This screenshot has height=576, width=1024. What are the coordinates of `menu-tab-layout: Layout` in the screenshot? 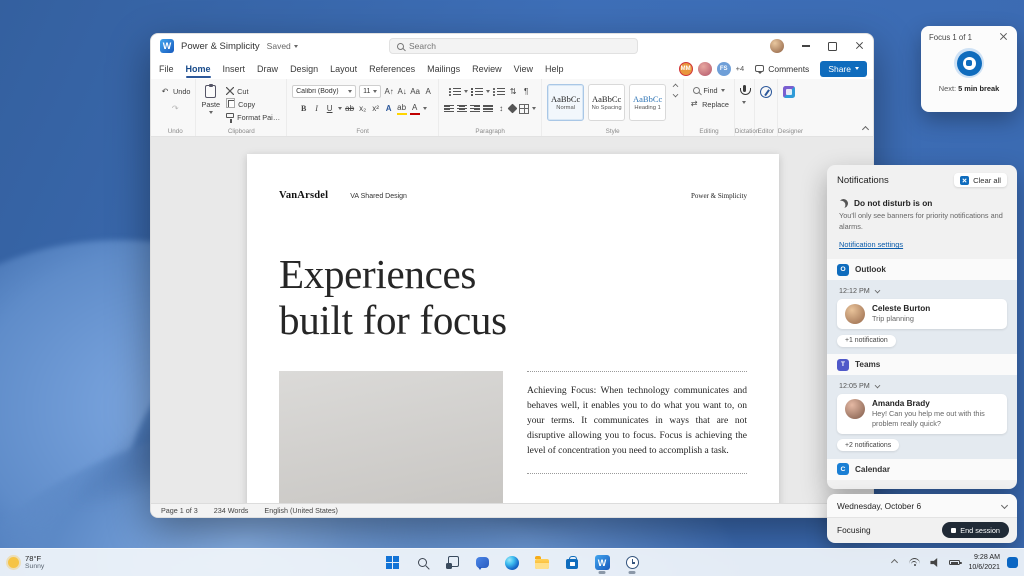 It's located at (343, 69).